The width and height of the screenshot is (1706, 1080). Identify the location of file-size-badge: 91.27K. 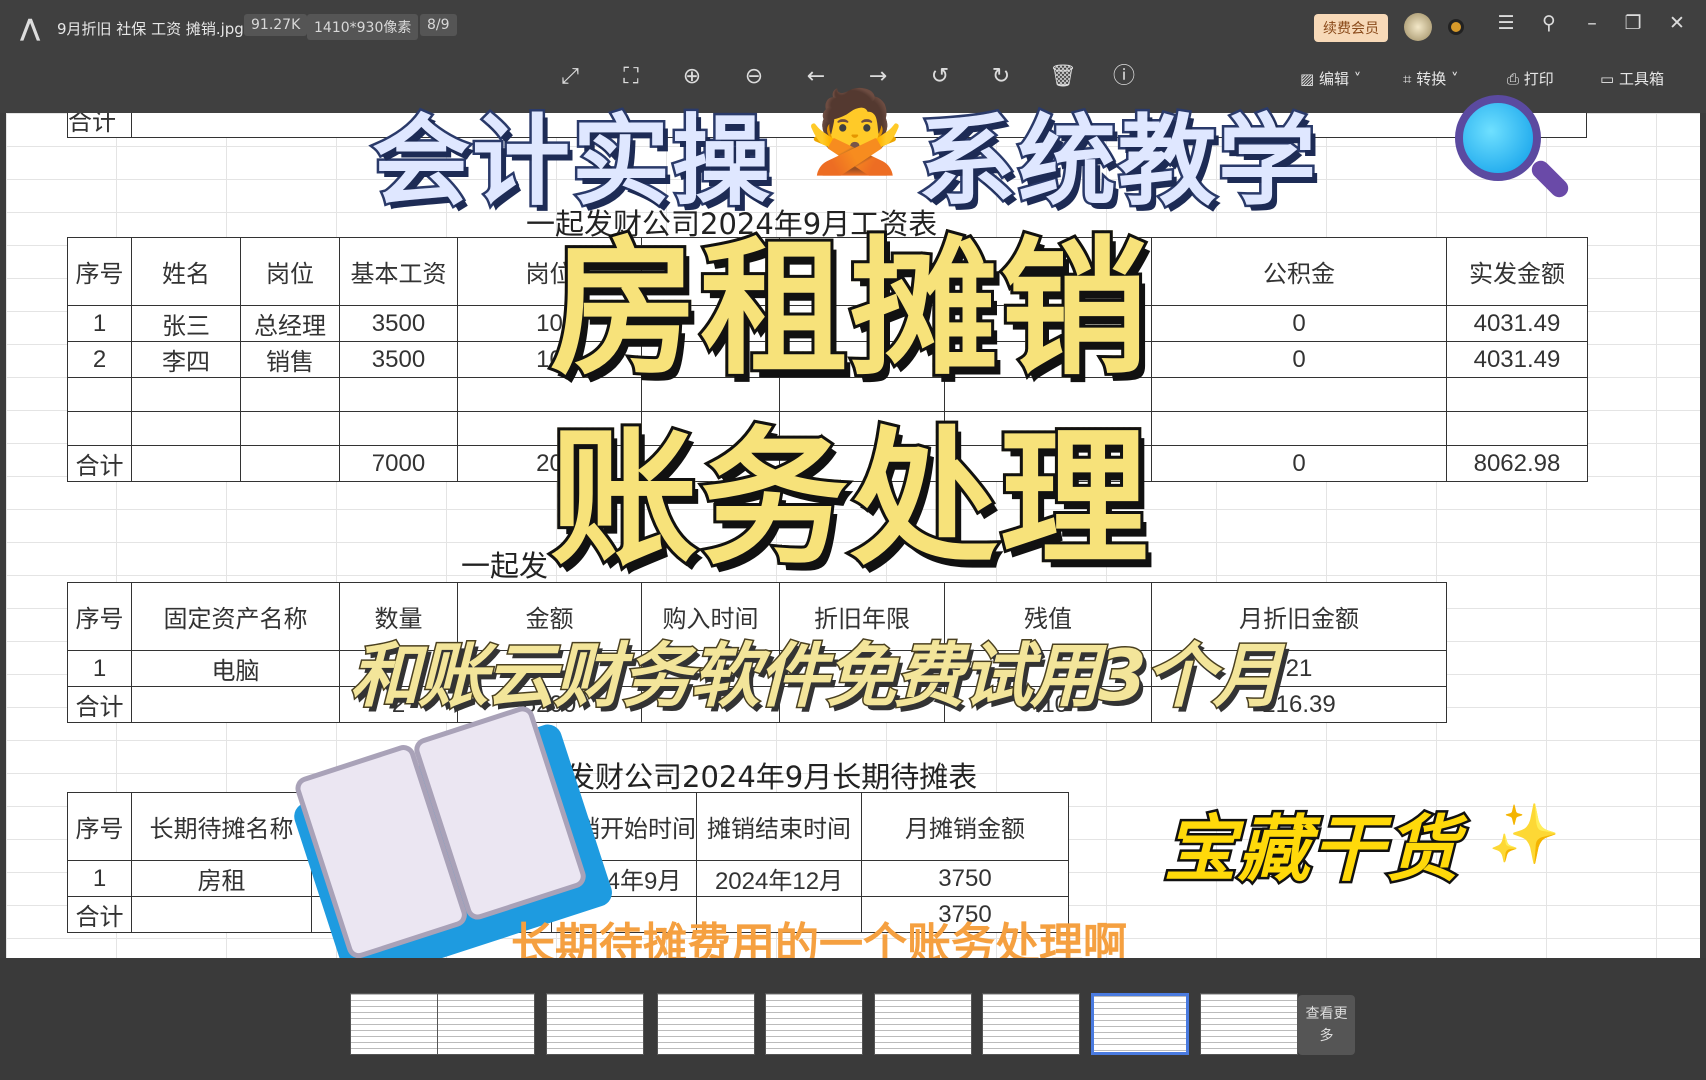
(276, 25).